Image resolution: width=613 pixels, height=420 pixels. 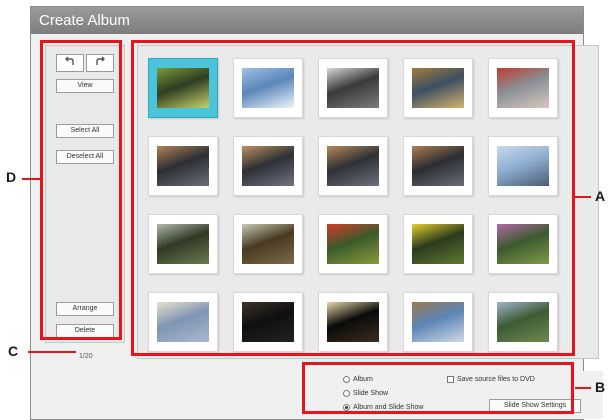 I want to click on photo-count: 1/20, so click(x=86, y=356).